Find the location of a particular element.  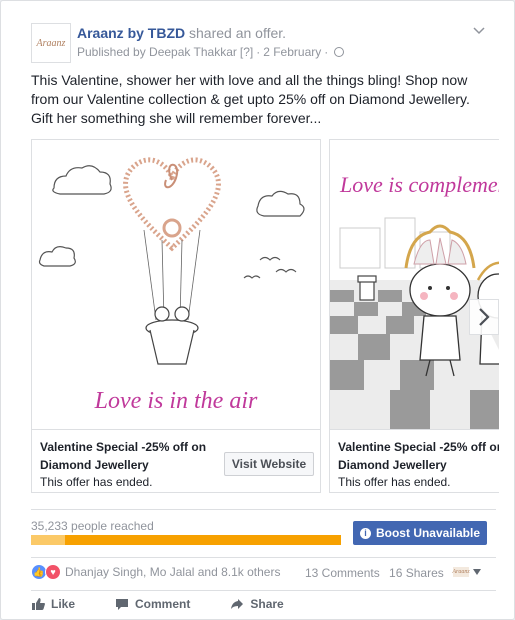

comment-button: Comment is located at coordinates (152, 604).